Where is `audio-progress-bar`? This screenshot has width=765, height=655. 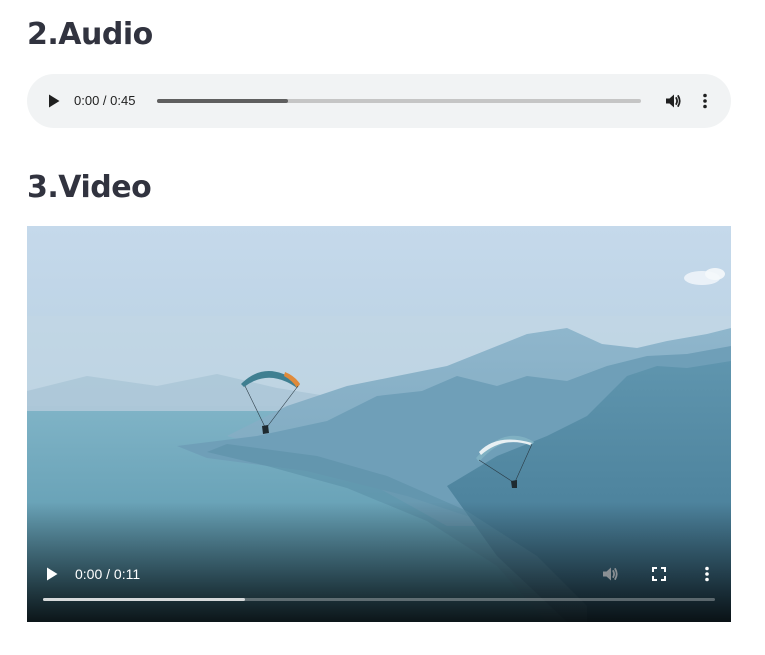 audio-progress-bar is located at coordinates (399, 101).